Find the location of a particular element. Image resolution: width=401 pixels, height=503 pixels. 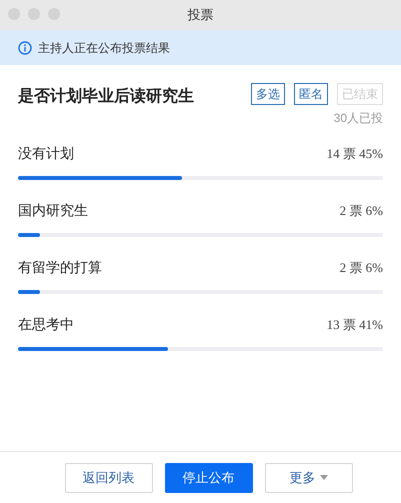

action-button: 返回列表 is located at coordinates (108, 477).